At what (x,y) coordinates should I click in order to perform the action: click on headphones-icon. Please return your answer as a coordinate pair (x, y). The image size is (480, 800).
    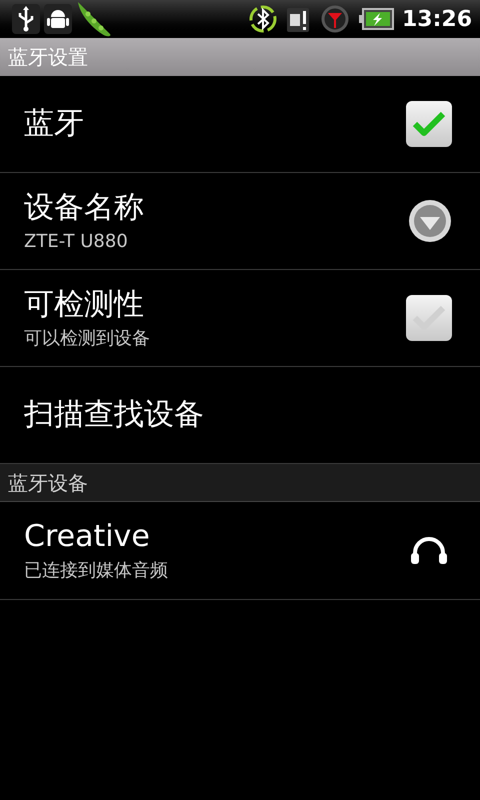
    Looking at the image, I should click on (429, 550).